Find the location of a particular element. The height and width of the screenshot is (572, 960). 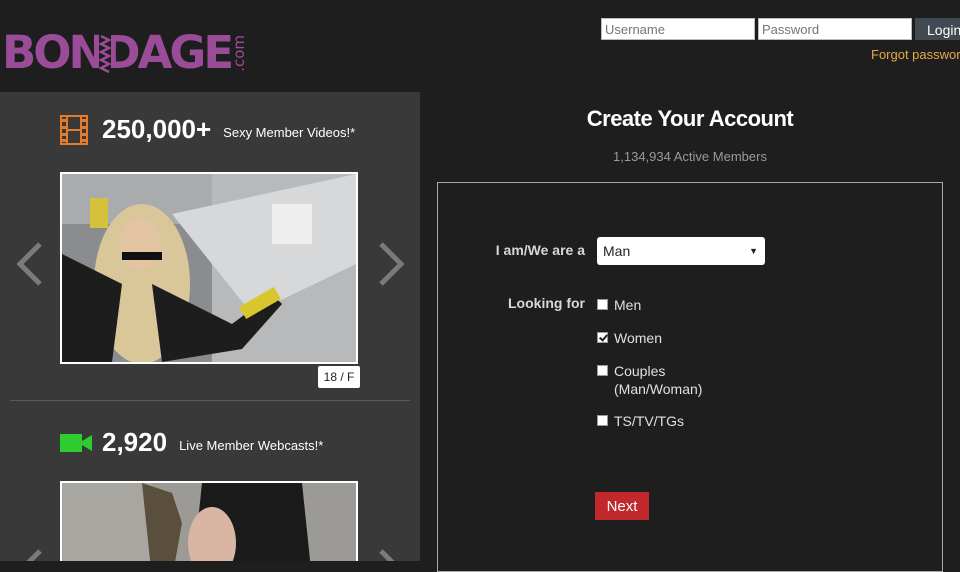

site-logo: BONDAGE .com is located at coordinates (125, 52).